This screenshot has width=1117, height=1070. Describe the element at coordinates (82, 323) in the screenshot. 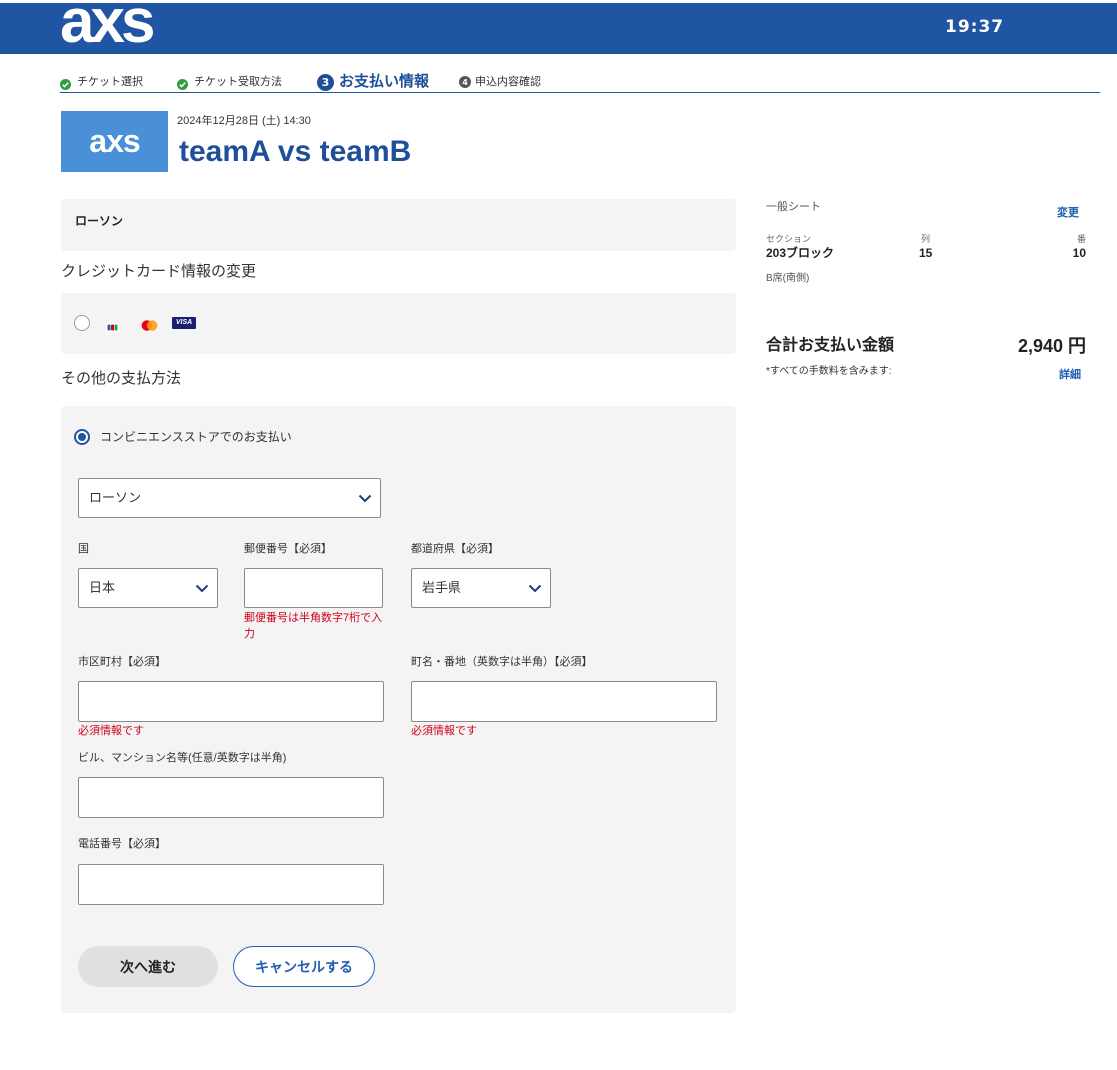

I see `credit-card-radio` at that location.